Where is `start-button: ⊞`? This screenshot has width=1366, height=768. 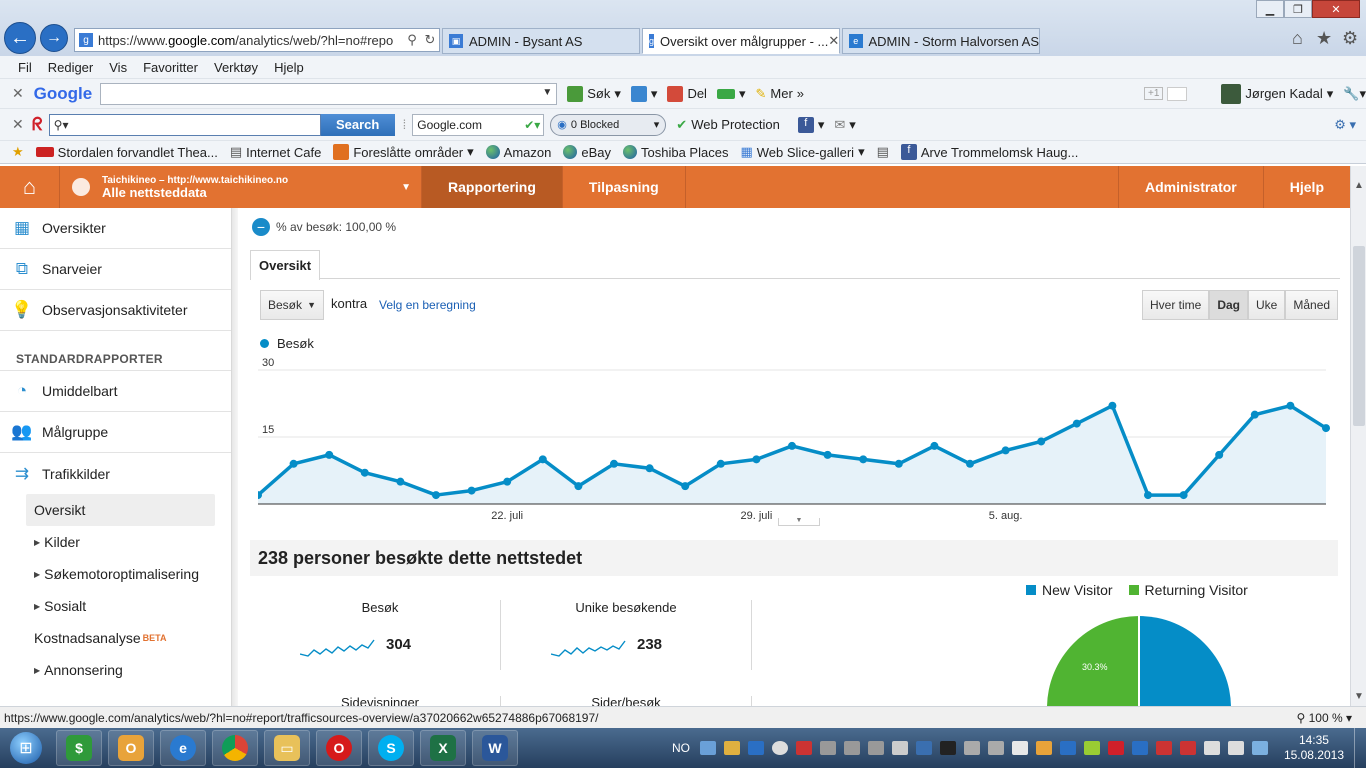 start-button: ⊞ is located at coordinates (26, 748).